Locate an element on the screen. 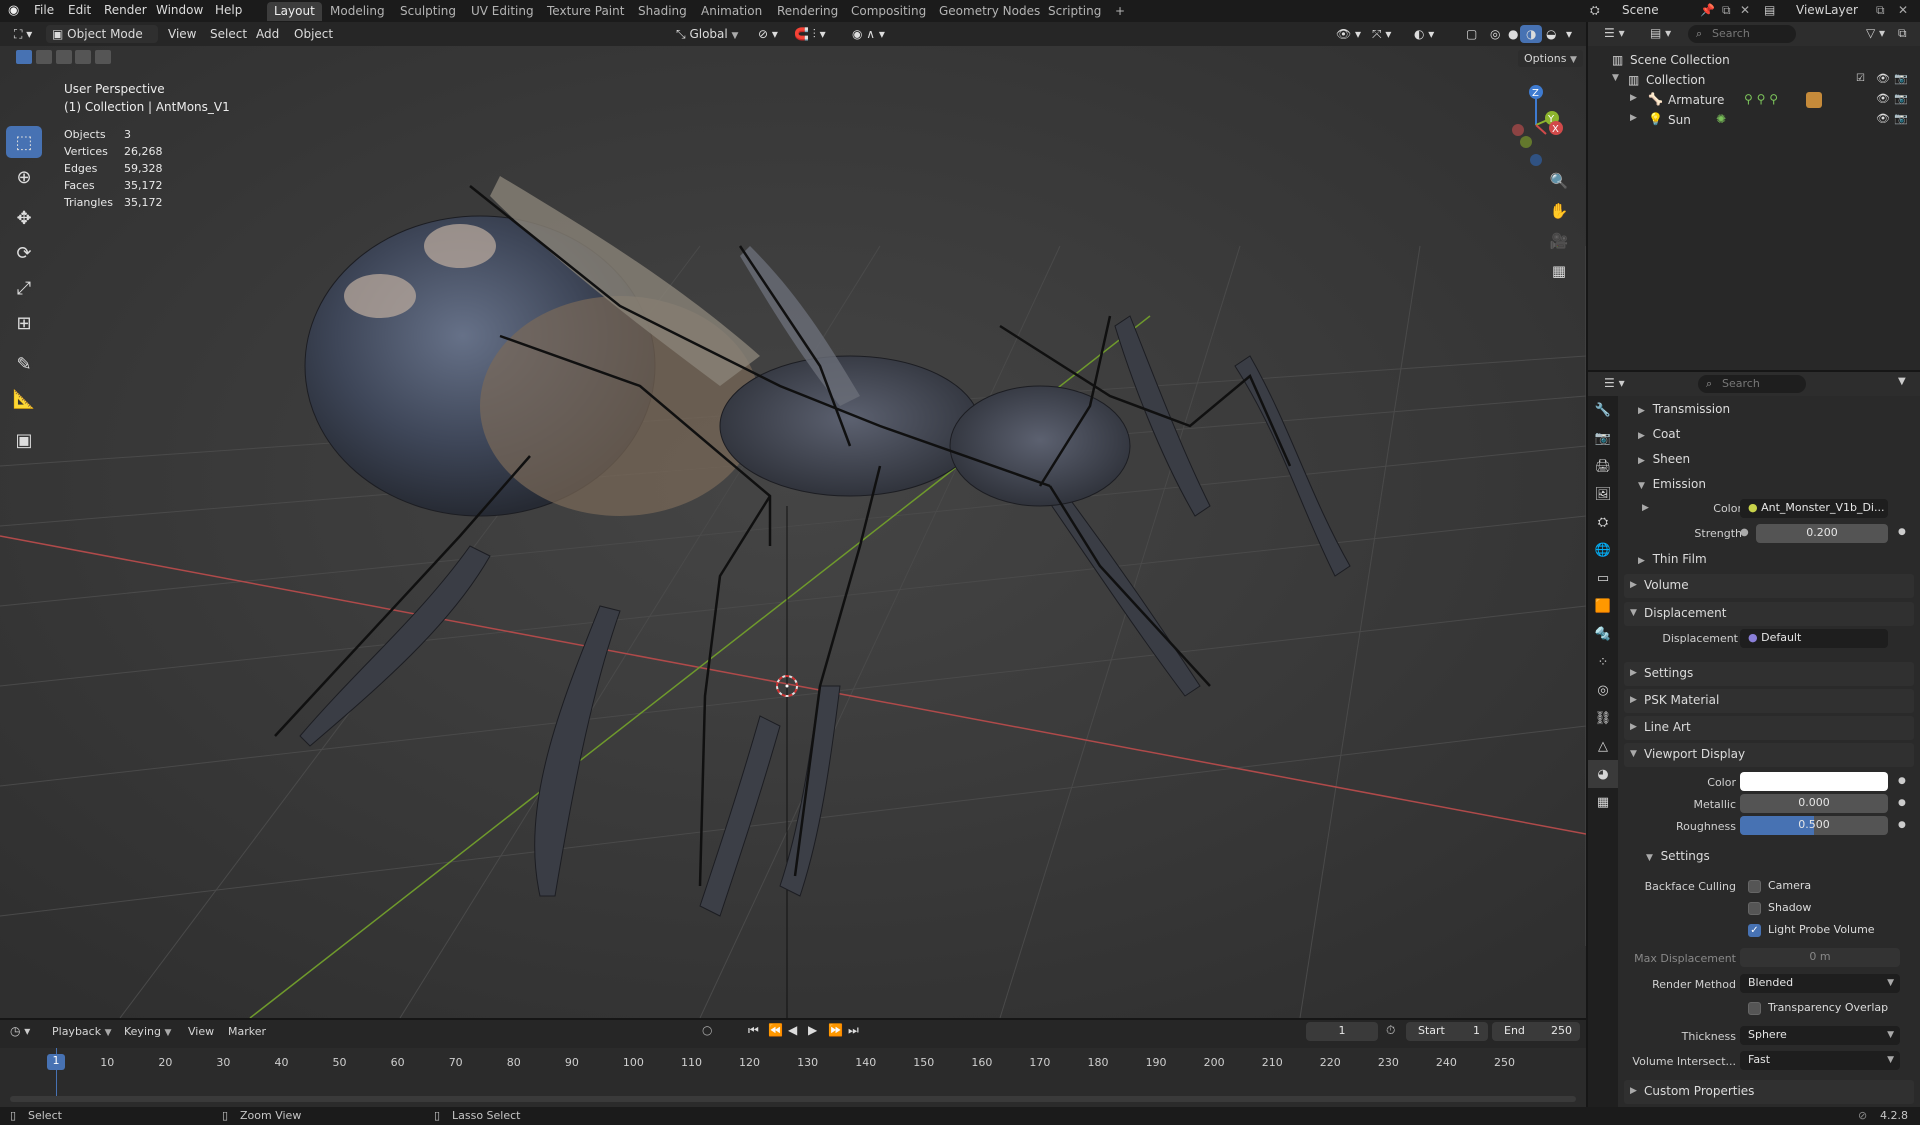 Image resolution: width=1920 pixels, height=1125 pixels. menu-render: Render is located at coordinates (125, 10).